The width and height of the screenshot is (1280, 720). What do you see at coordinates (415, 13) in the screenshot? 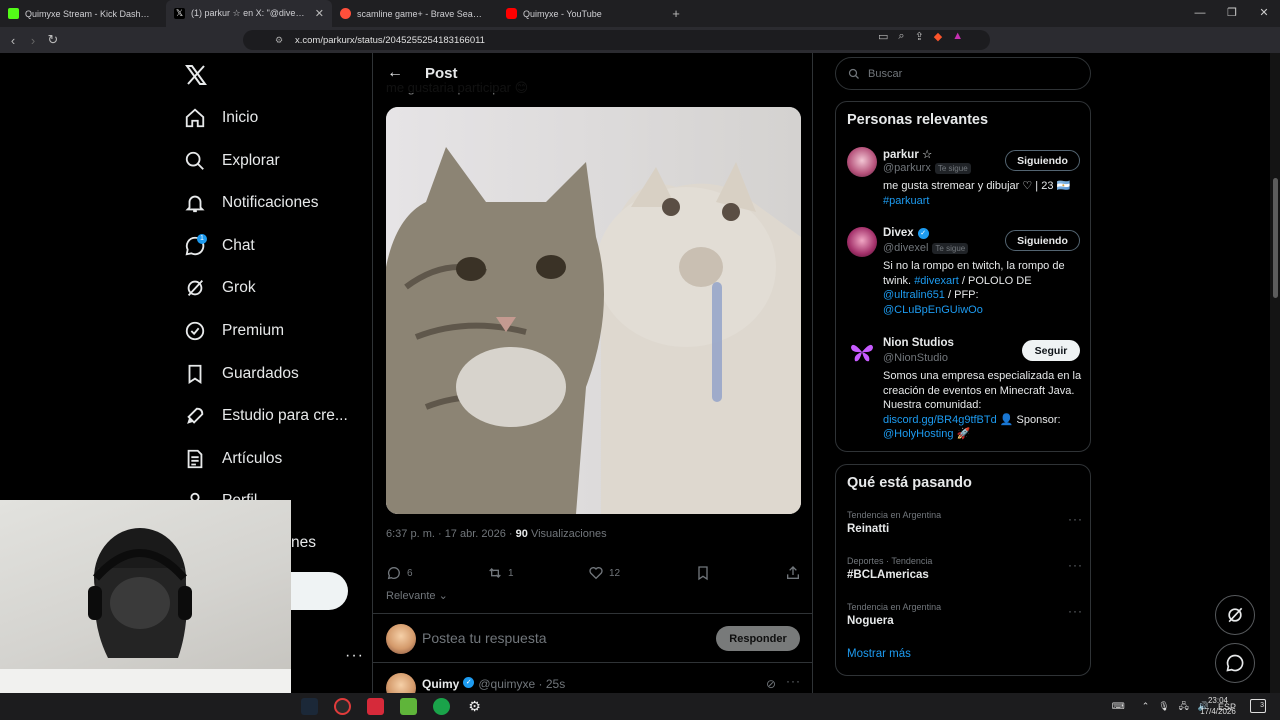
I see `browser-tab-brave-search: scamline game+ - Brave Search` at bounding box center [415, 13].